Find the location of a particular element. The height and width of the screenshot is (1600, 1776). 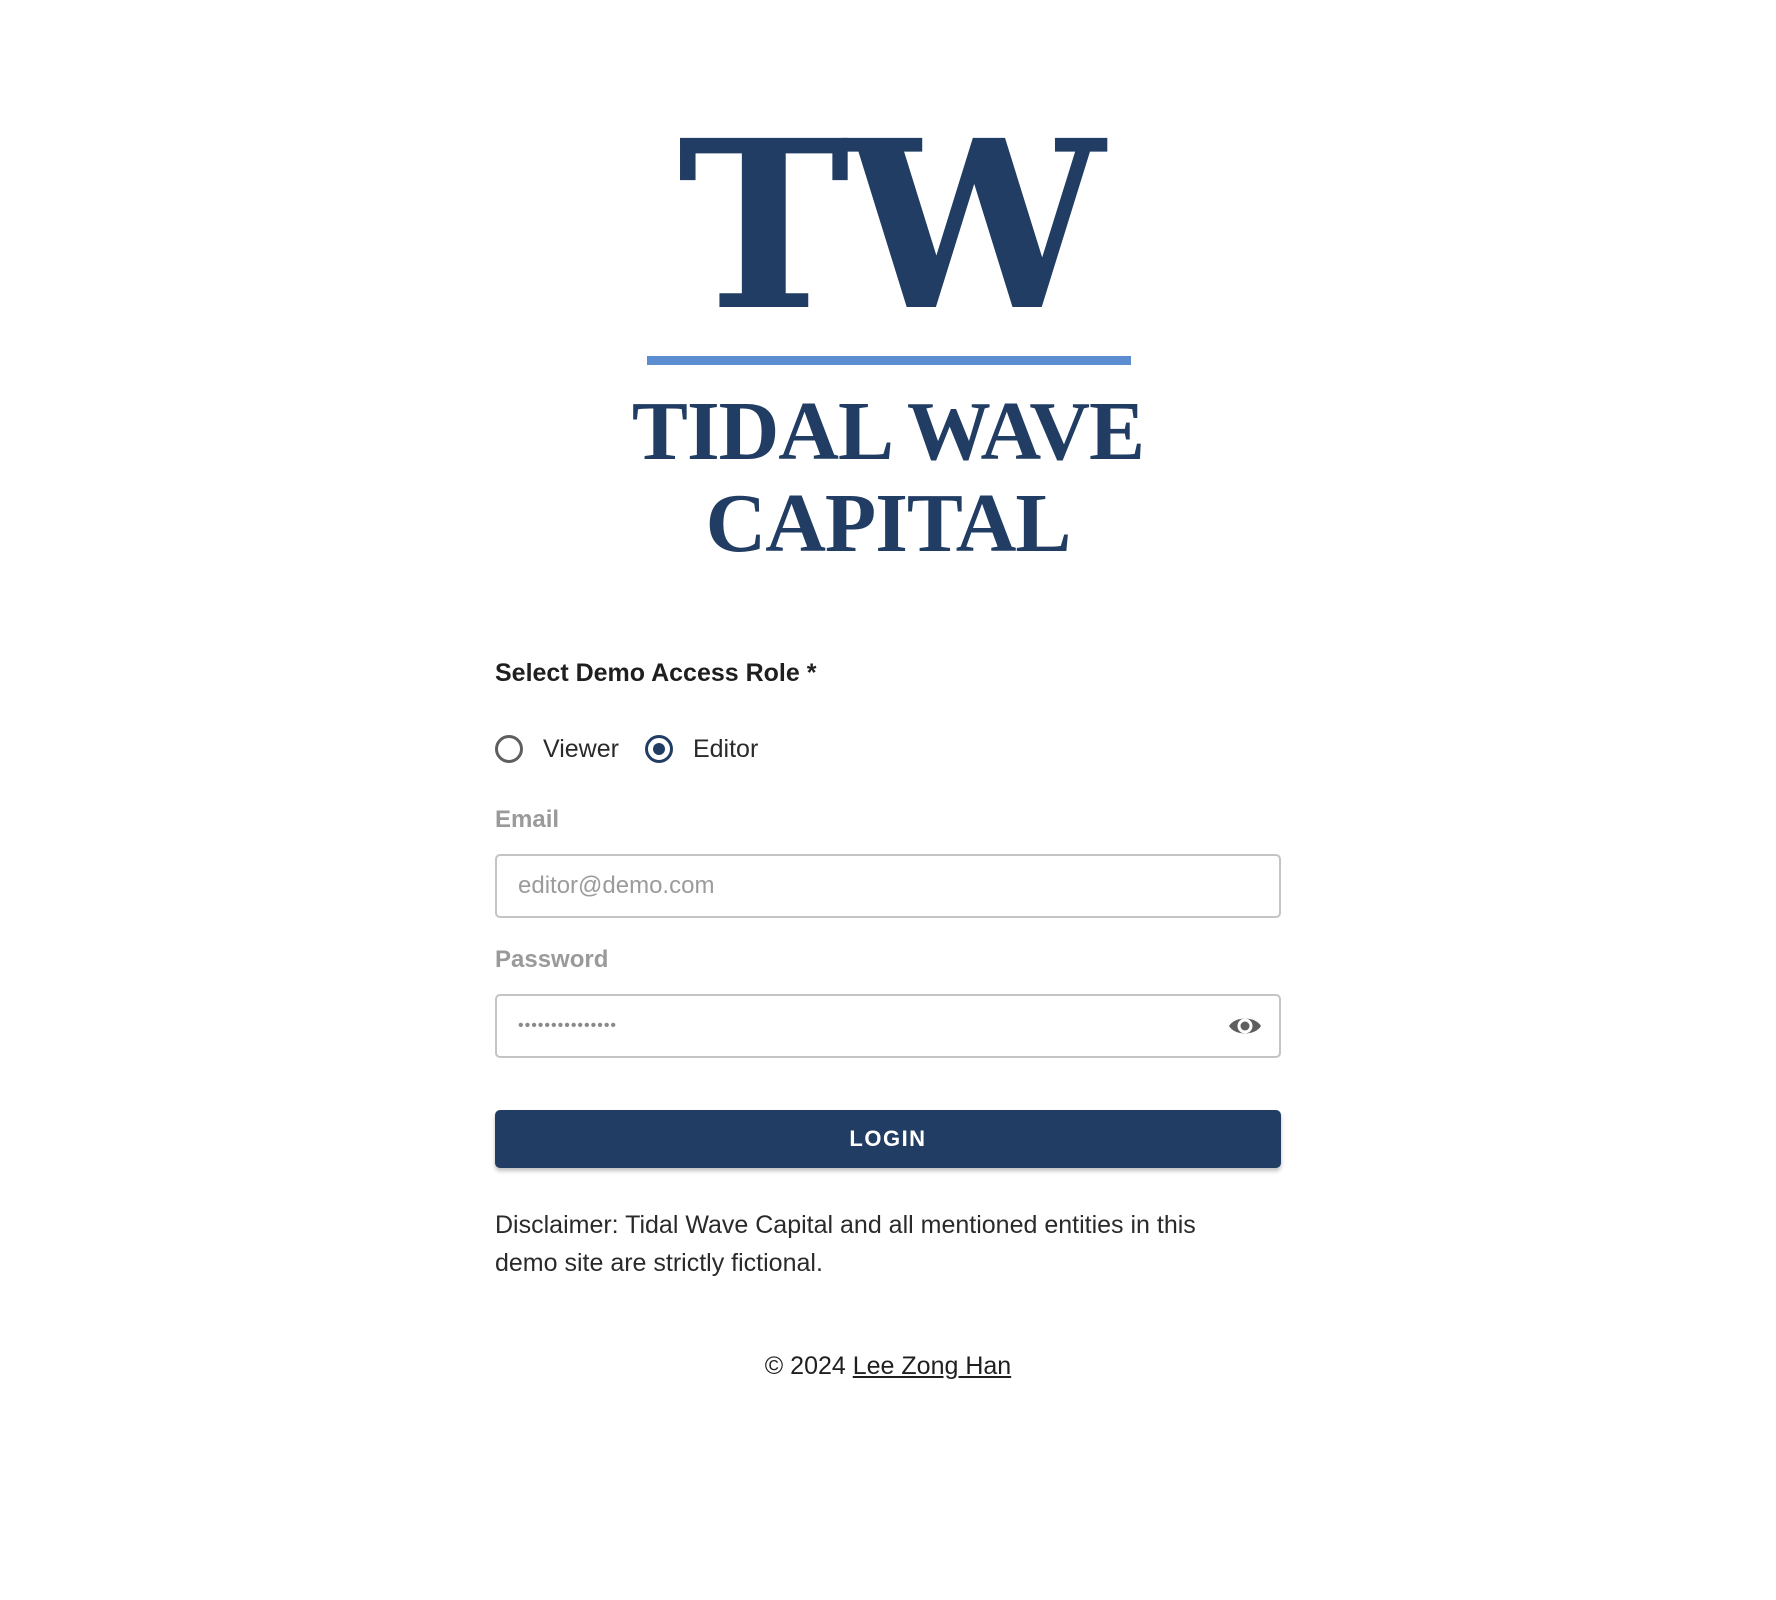

logo-name-line1: TIDAL WAVE is located at coordinates (888, 431).